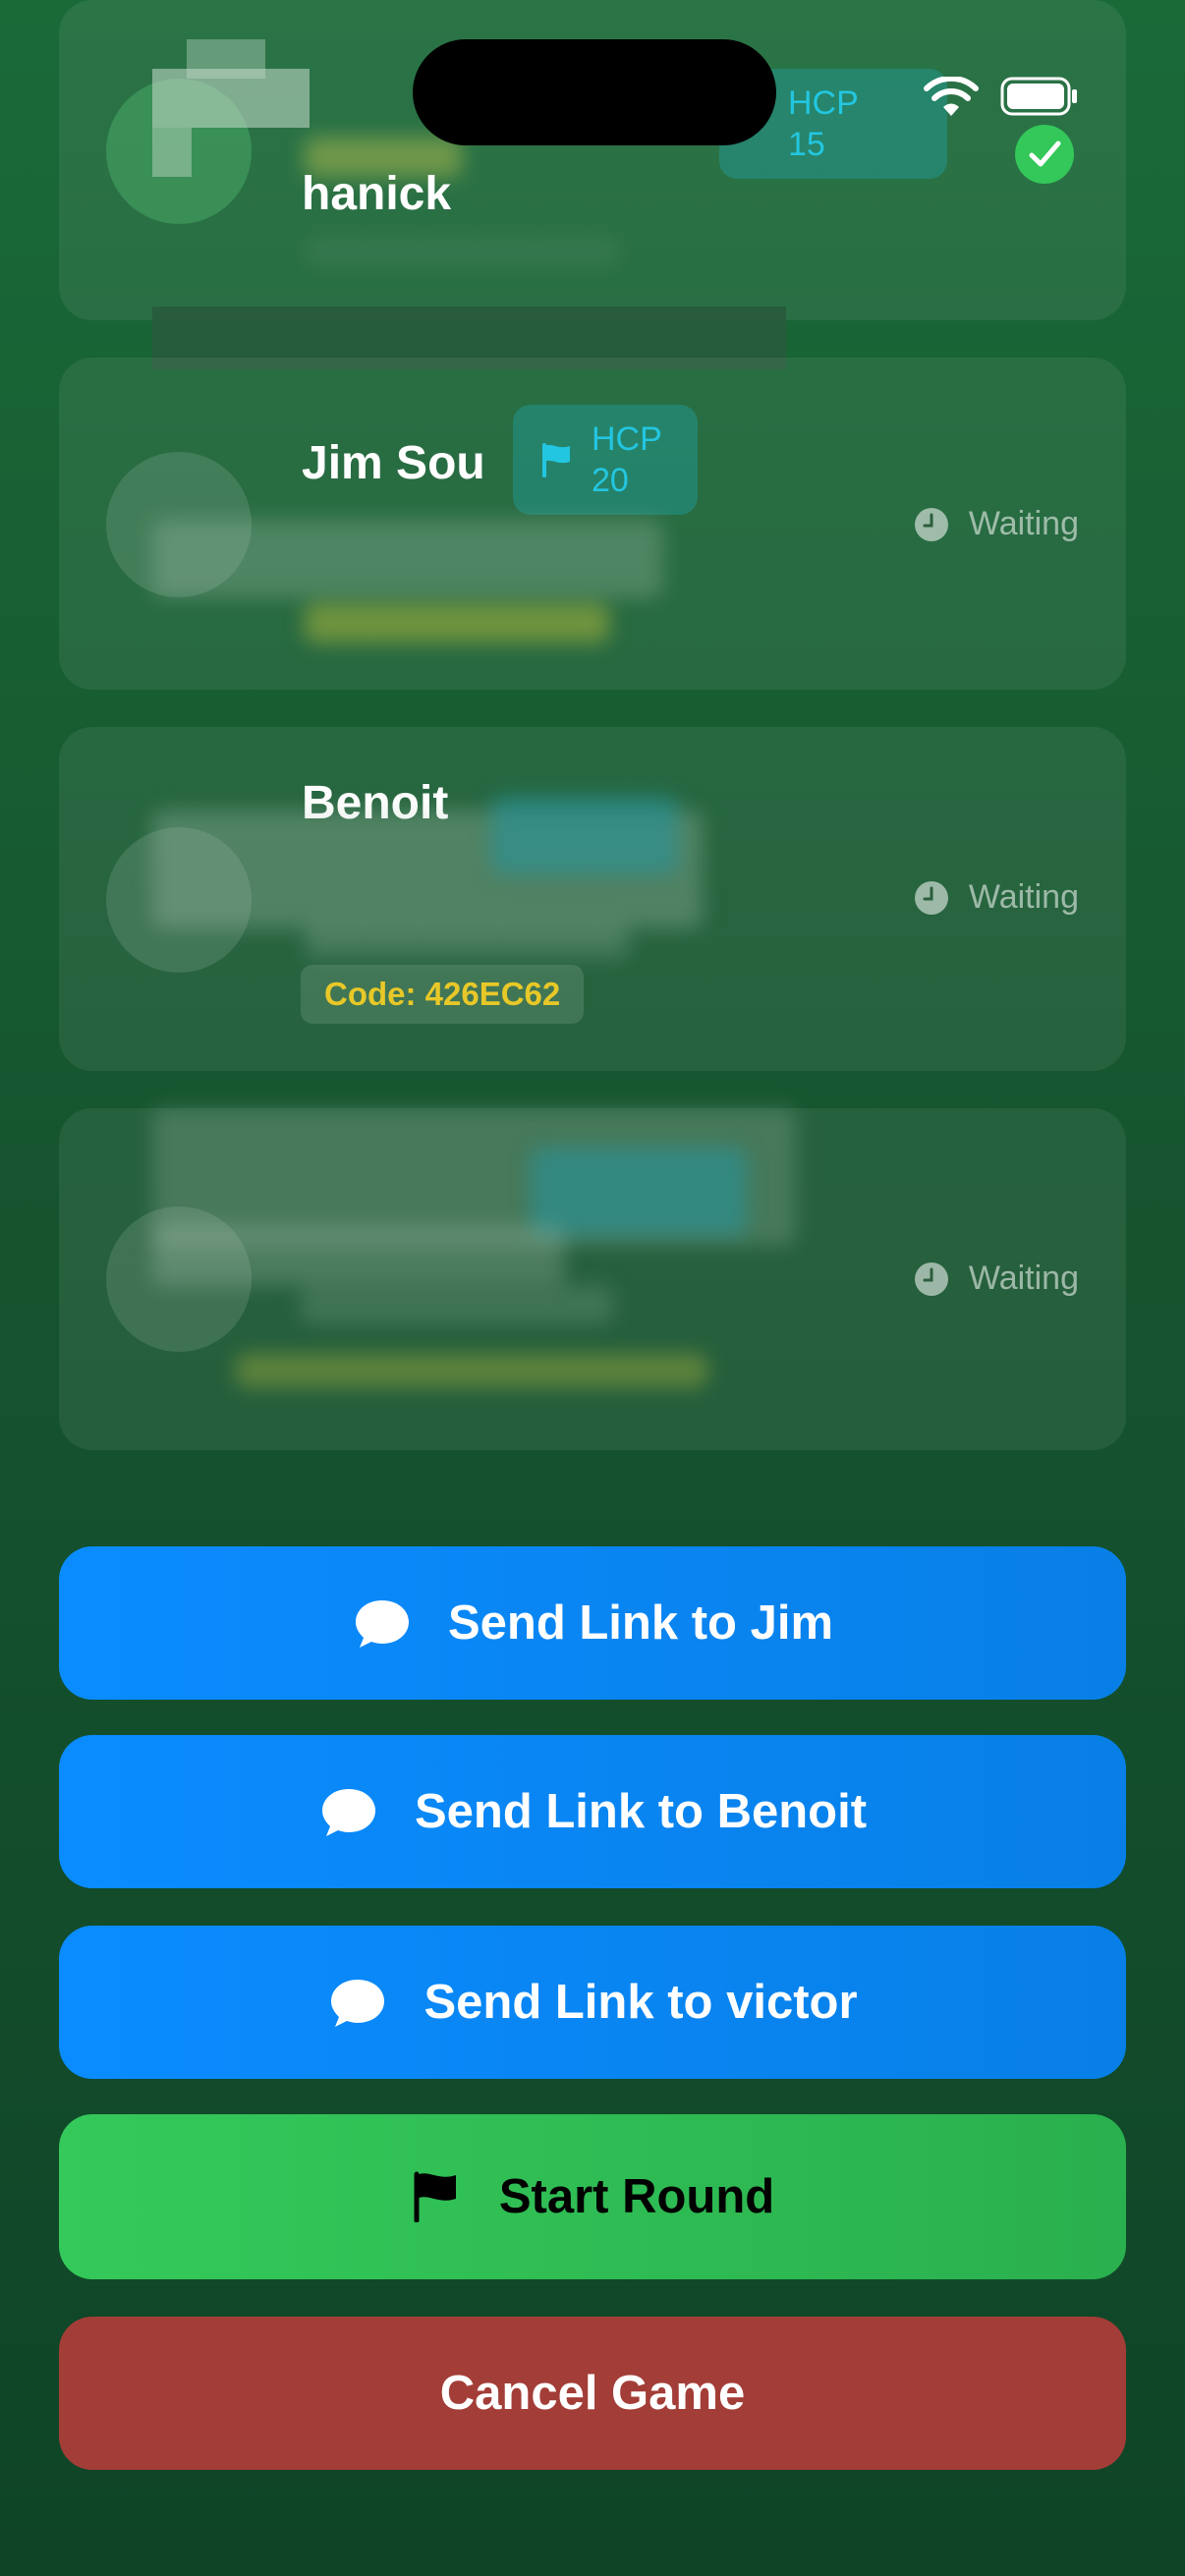 This screenshot has height=2576, width=1185. I want to click on player-name: Jim Sou, so click(394, 463).